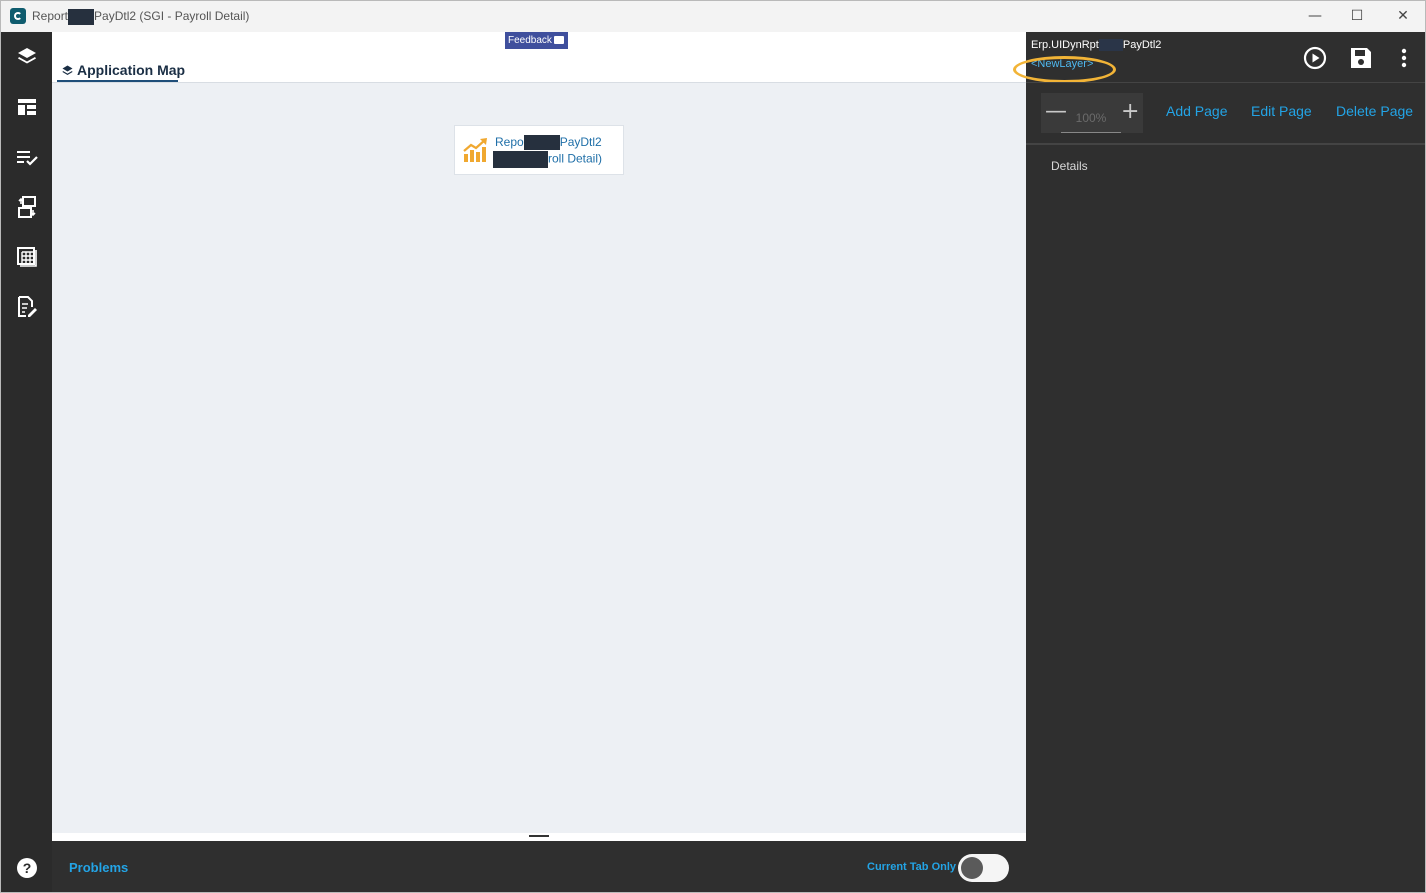  I want to click on more-options-icon, so click(1404, 58).